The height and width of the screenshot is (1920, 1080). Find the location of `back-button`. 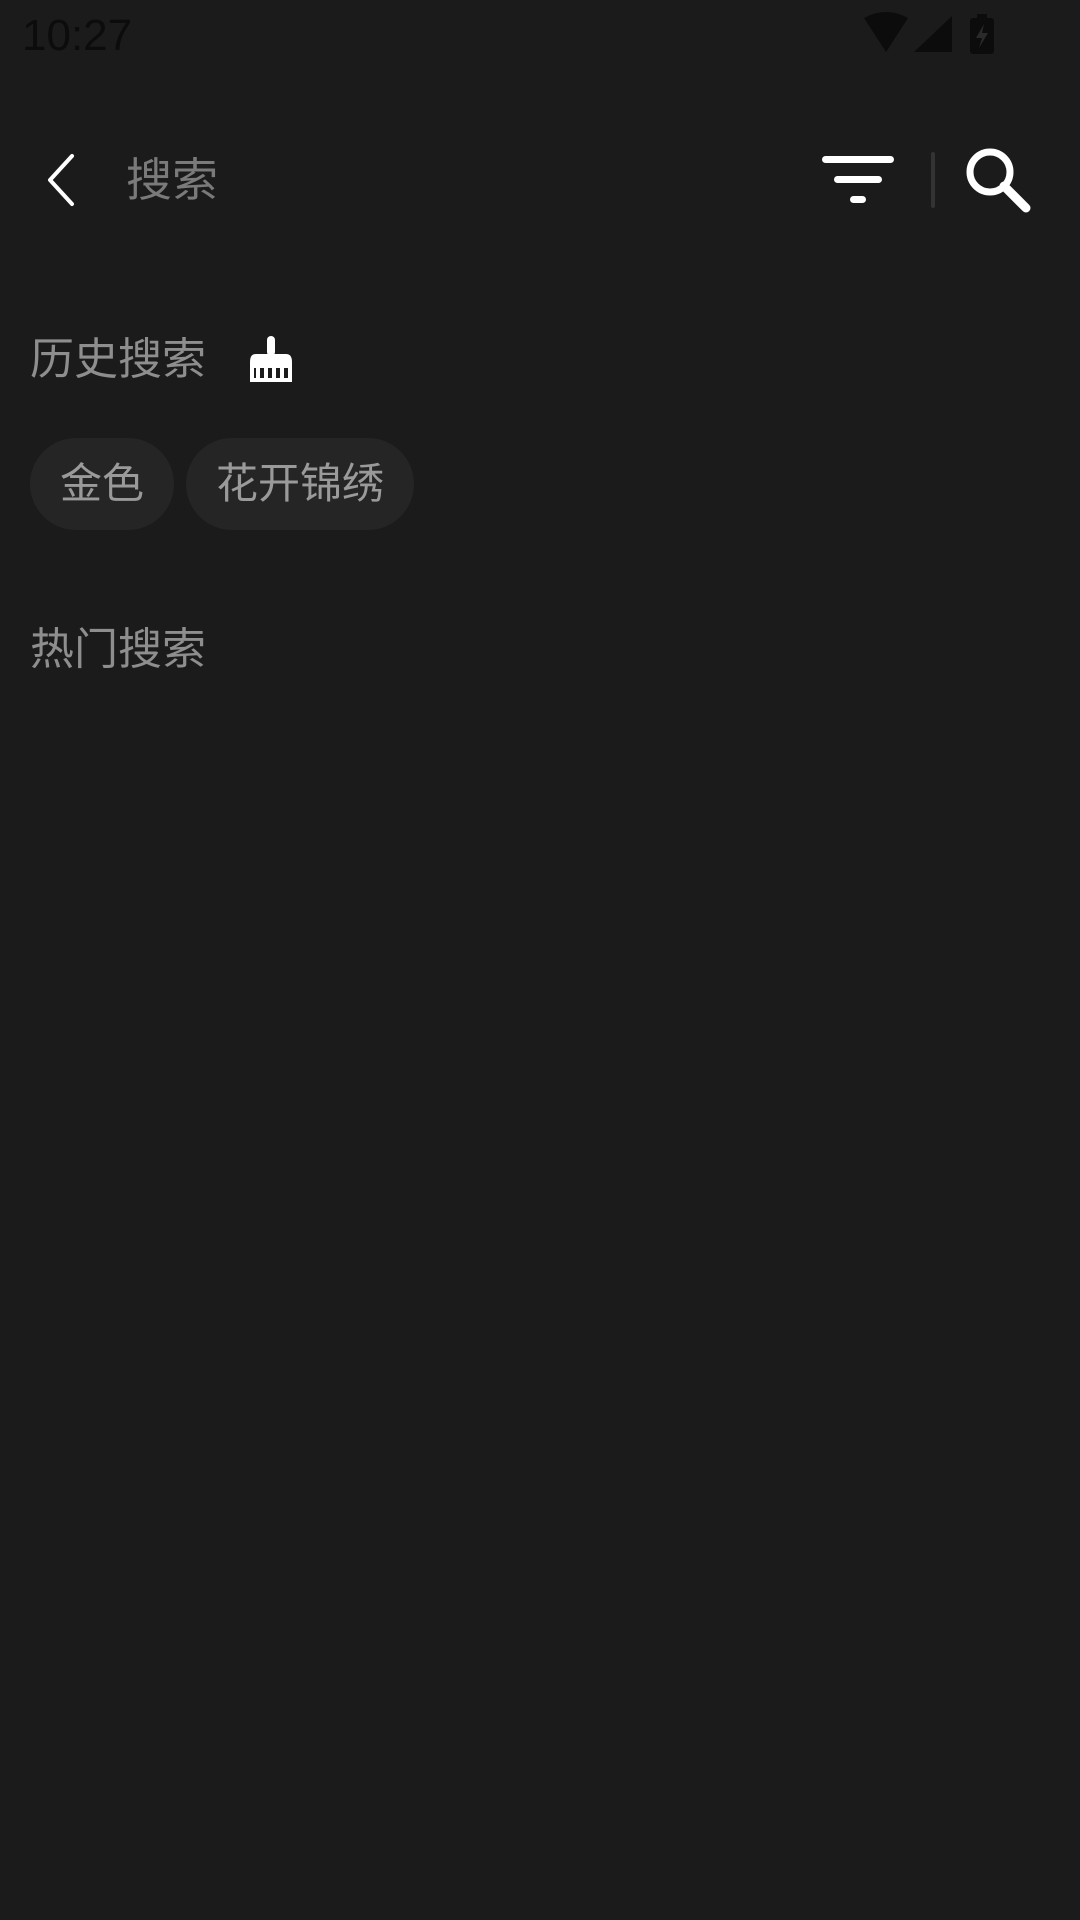

back-button is located at coordinates (62, 180).